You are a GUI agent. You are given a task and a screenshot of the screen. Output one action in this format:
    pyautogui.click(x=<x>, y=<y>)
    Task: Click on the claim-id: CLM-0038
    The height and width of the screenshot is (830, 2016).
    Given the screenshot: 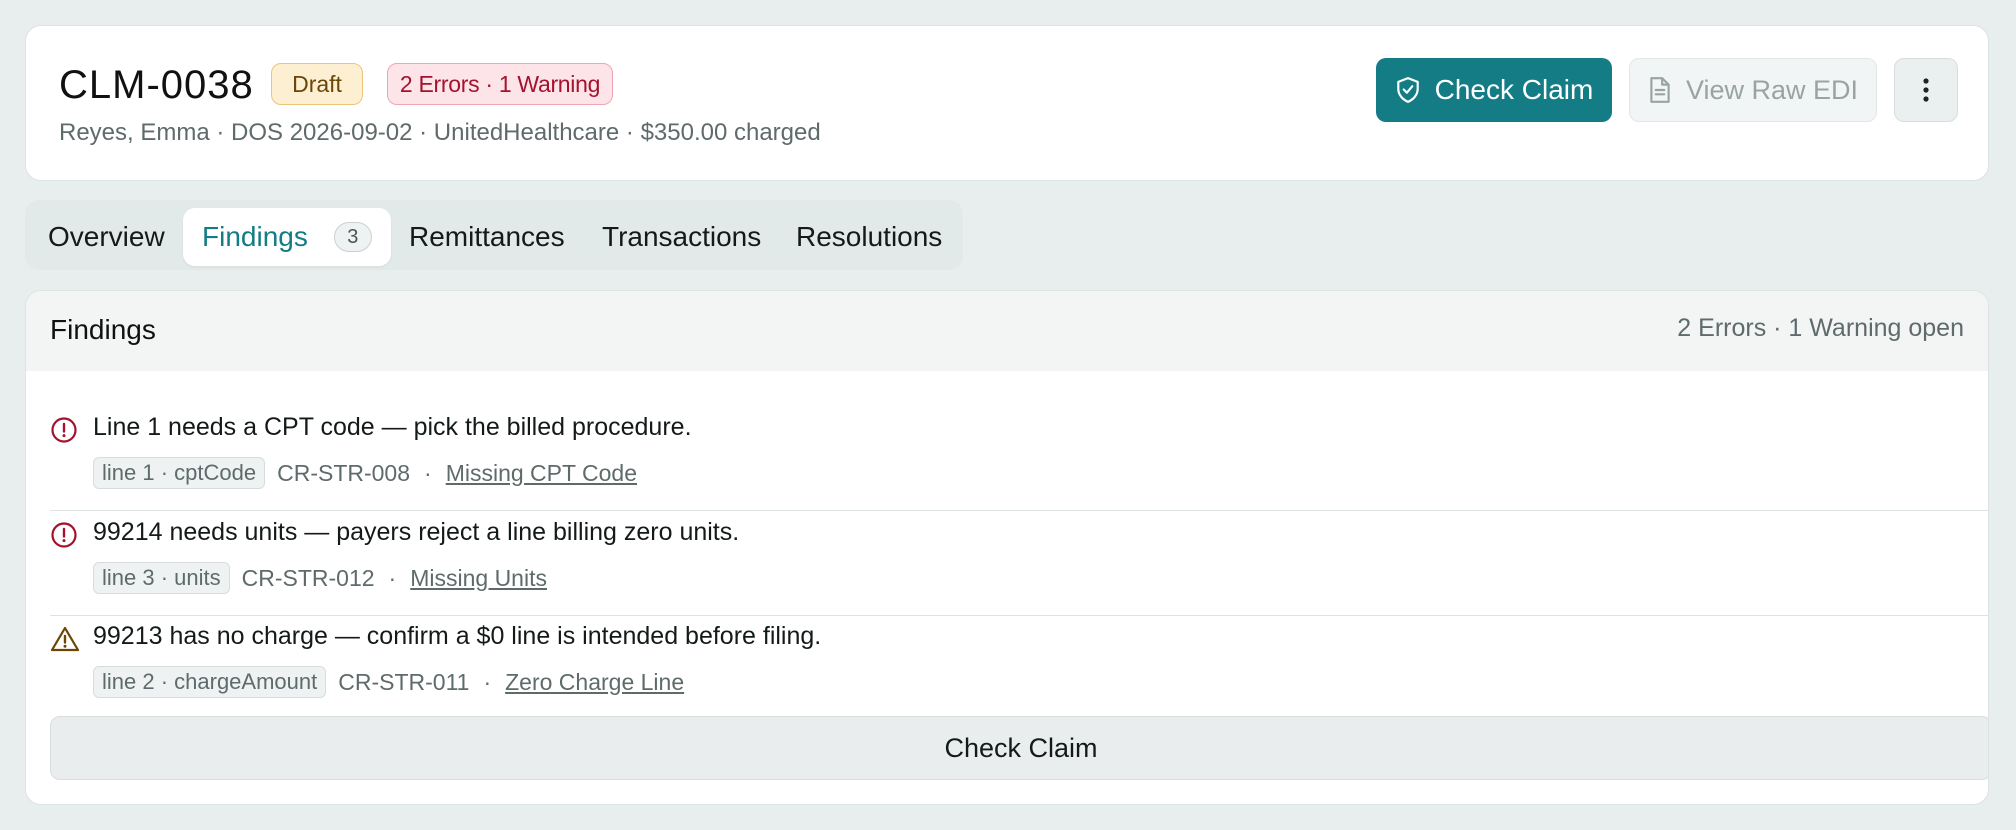 What is the action you would take?
    pyautogui.click(x=156, y=85)
    